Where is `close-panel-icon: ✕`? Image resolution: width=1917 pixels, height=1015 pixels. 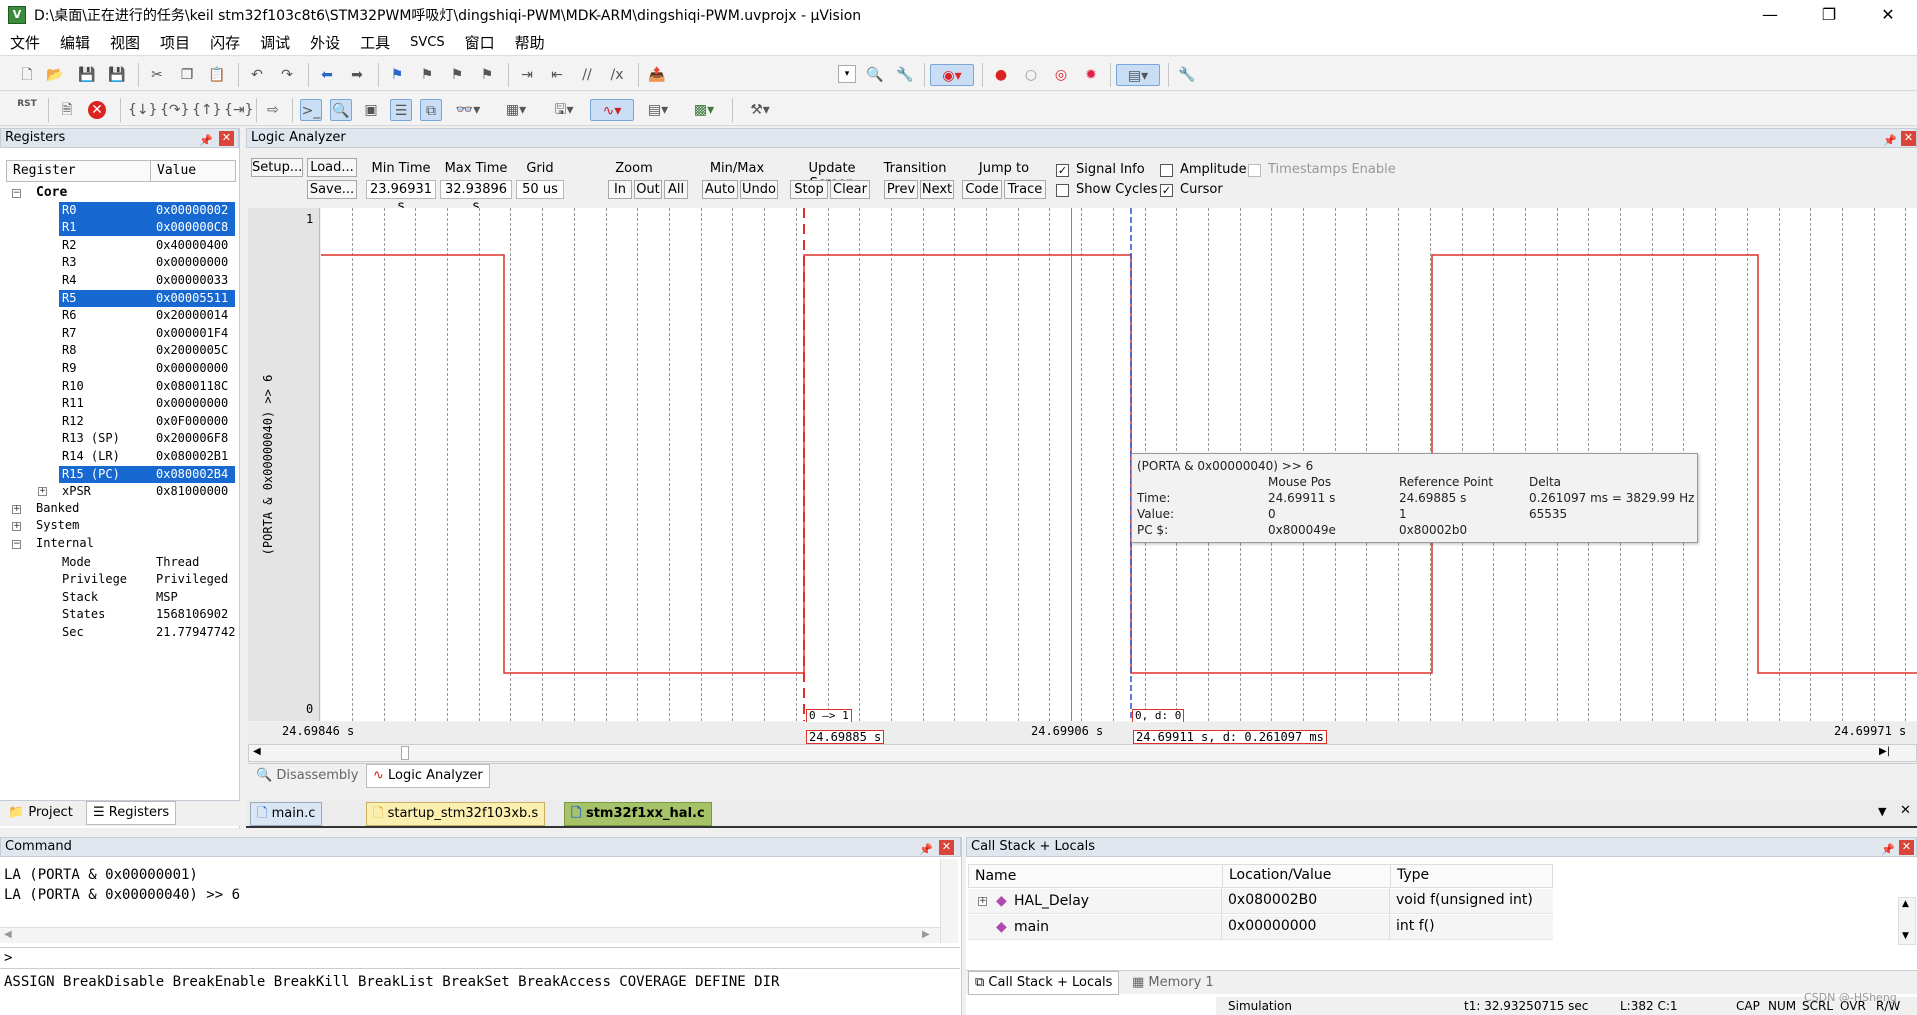 close-panel-icon: ✕ is located at coordinates (226, 138).